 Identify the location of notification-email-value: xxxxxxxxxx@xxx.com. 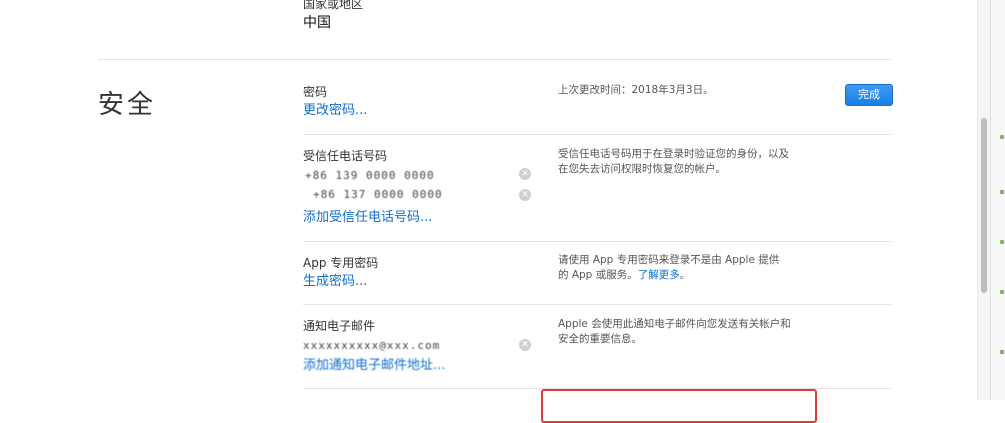
(372, 345).